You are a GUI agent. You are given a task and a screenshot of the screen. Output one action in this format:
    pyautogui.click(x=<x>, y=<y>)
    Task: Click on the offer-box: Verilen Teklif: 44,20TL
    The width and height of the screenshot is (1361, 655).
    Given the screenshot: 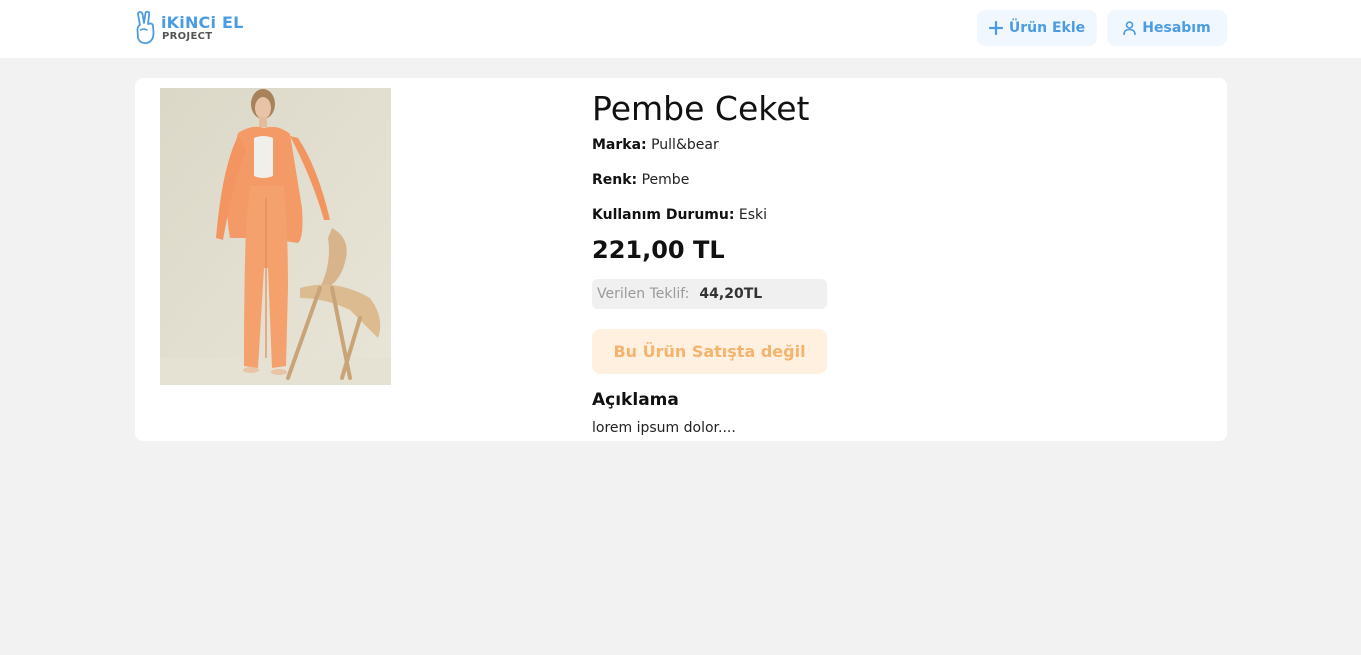 What is the action you would take?
    pyautogui.click(x=709, y=294)
    